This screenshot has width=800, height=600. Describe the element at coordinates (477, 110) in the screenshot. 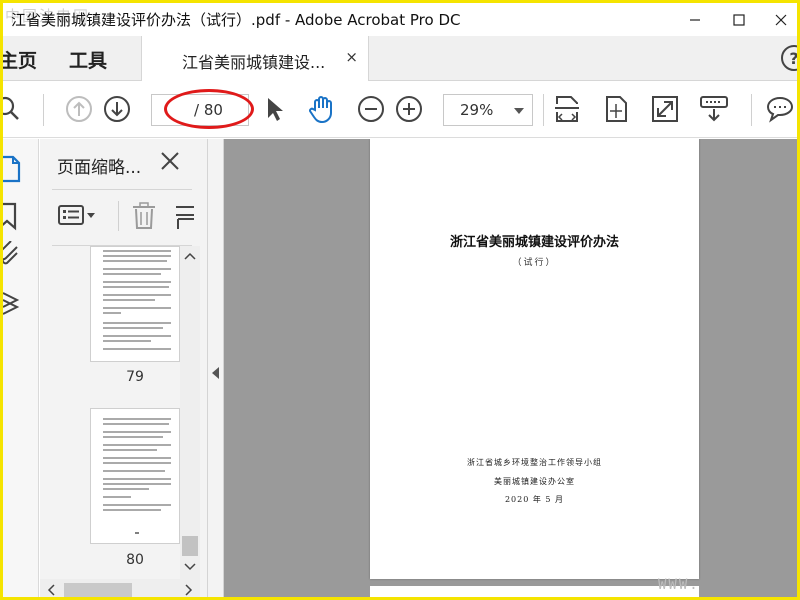

I see `zoom-value: 29%` at that location.